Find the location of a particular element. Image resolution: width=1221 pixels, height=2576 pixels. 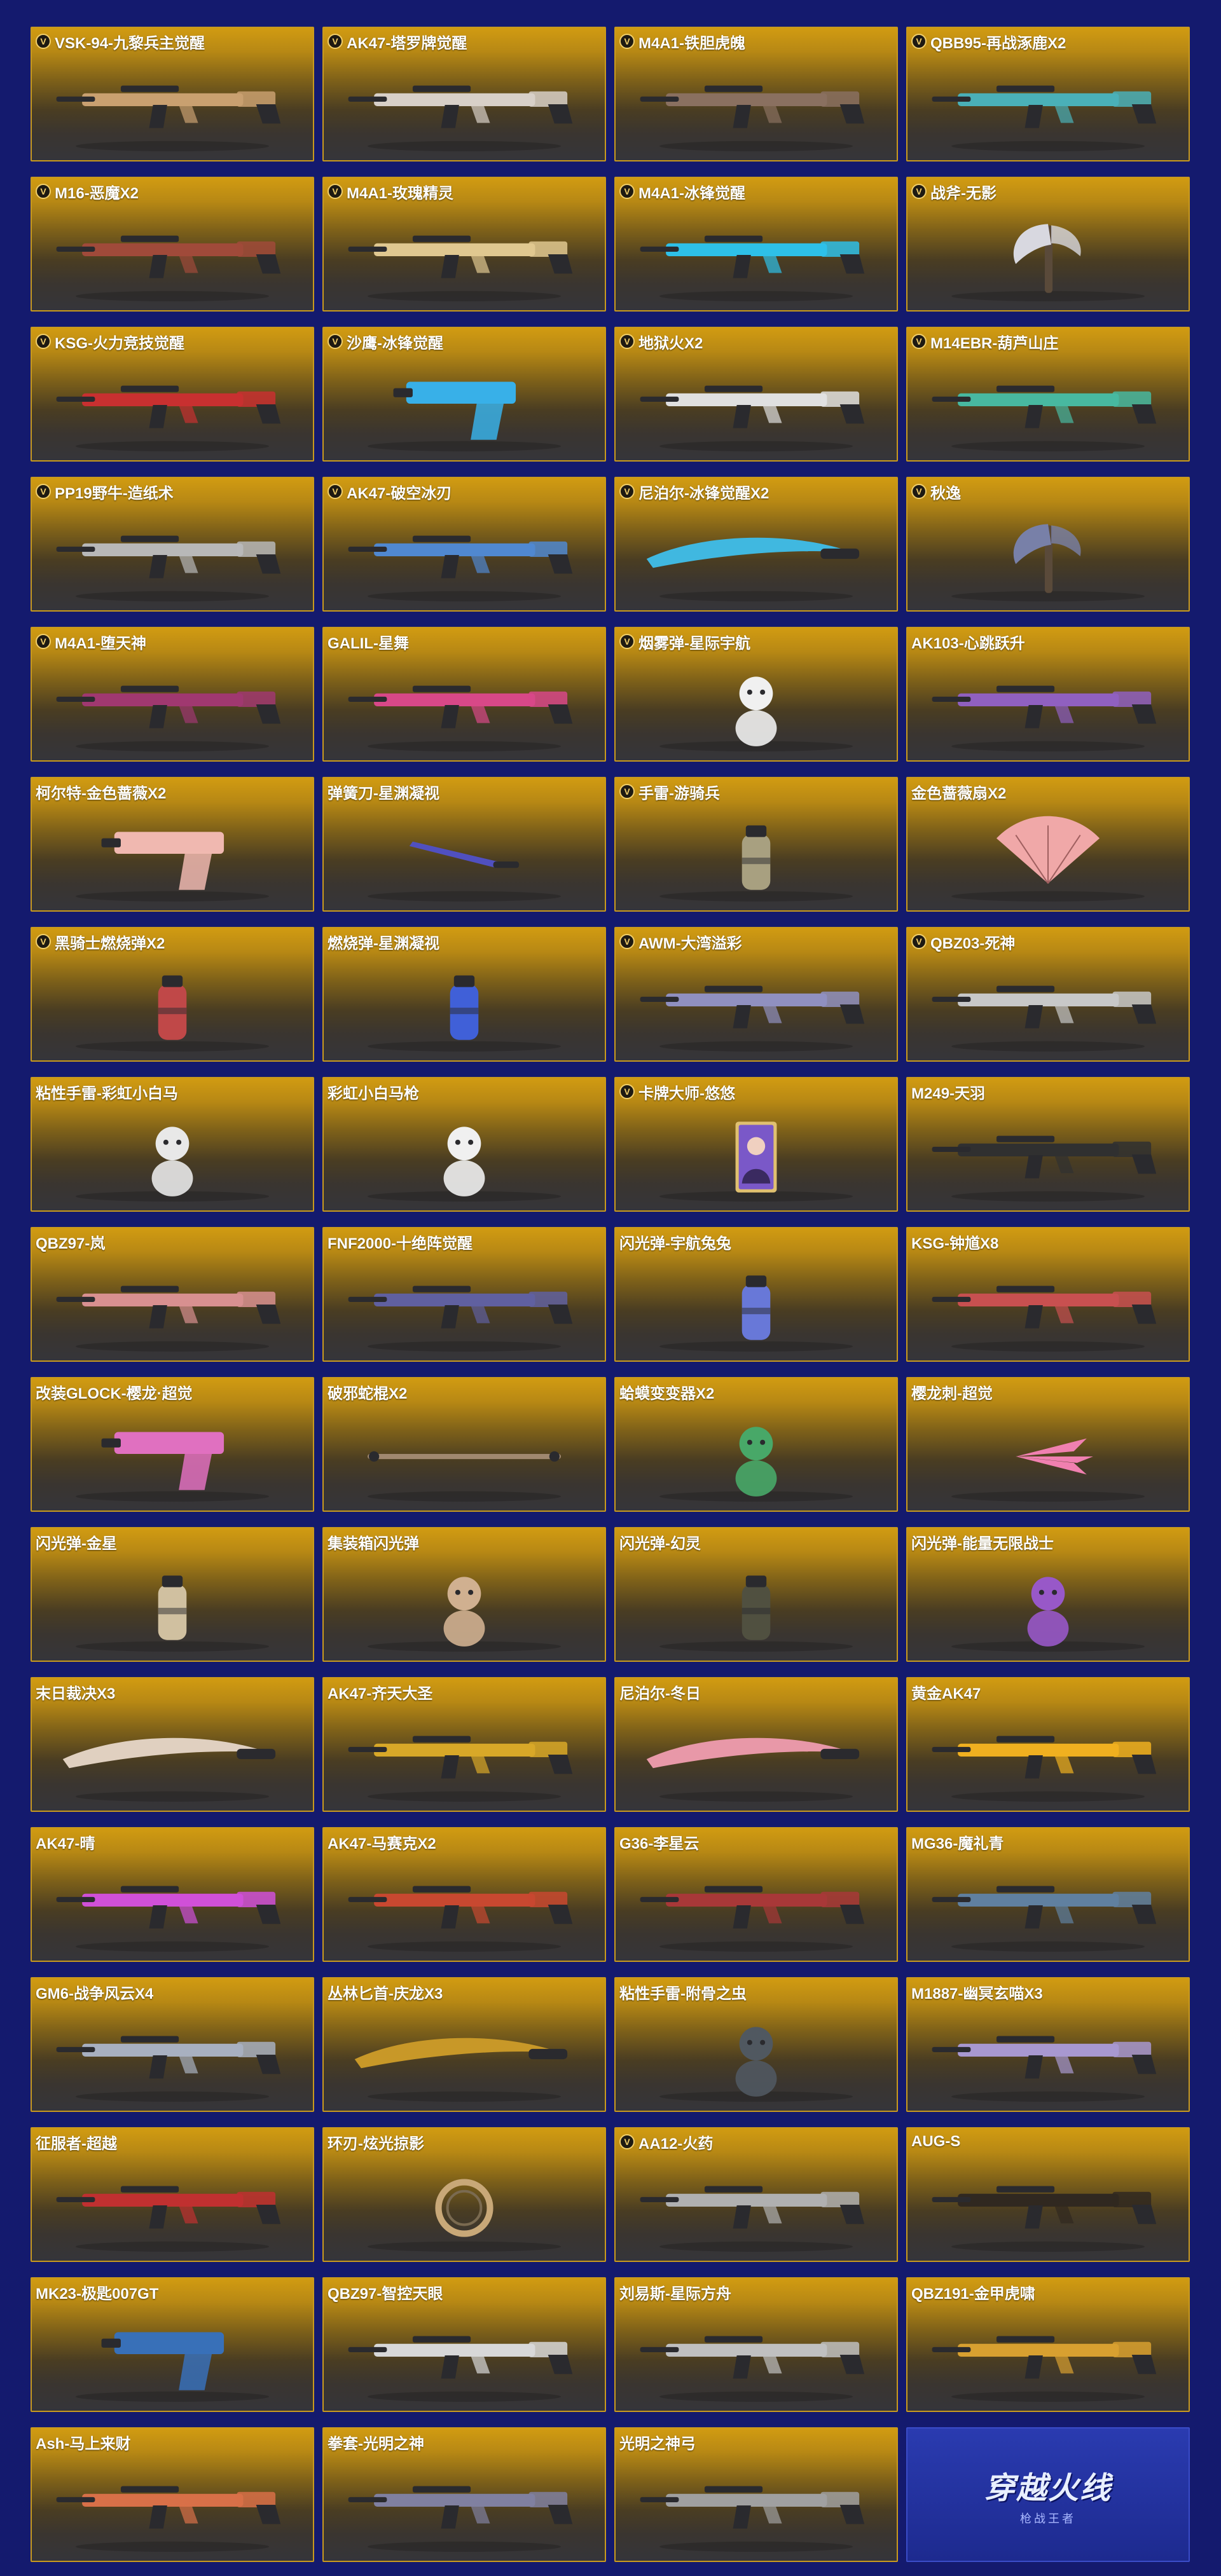

item-card: 改装GLOCK-樱龙·超觉 is located at coordinates (172, 1445).